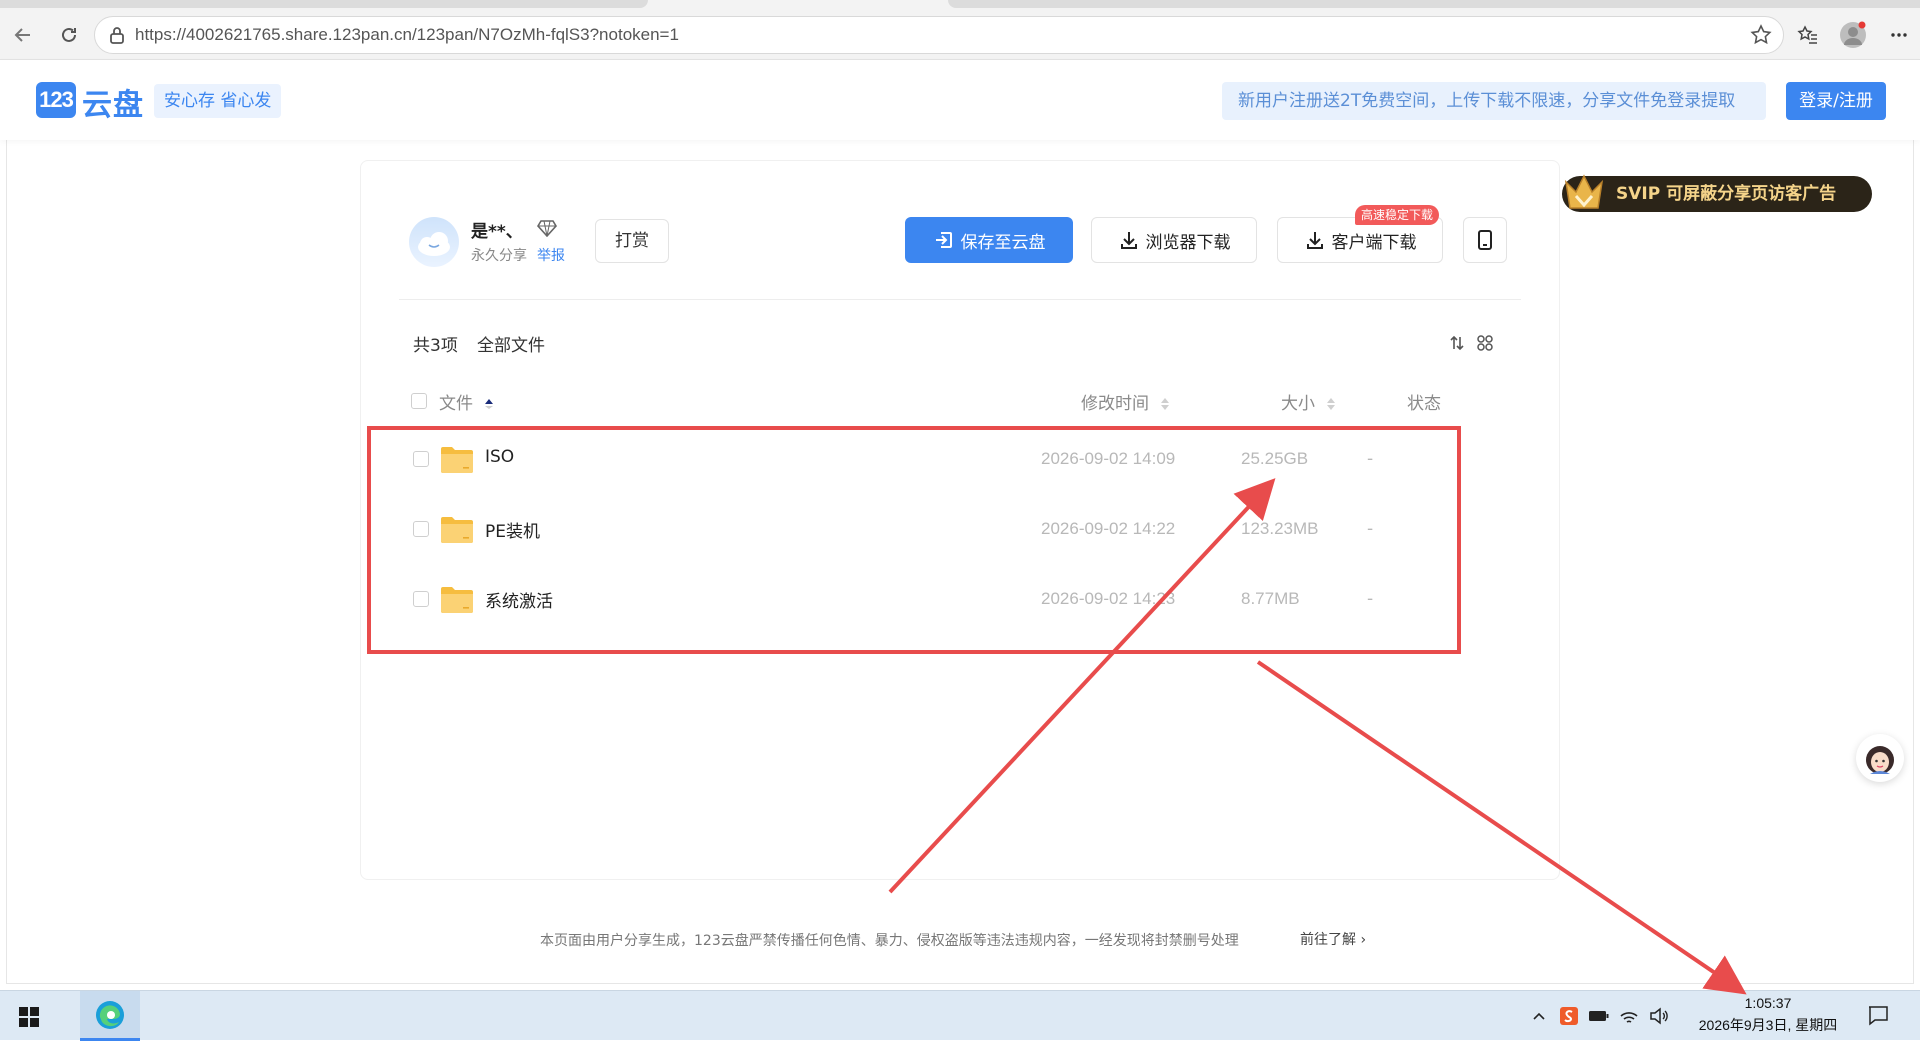  Describe the element at coordinates (1108, 458) in the screenshot. I see `file-mtime: 2026-09-02 14:09` at that location.